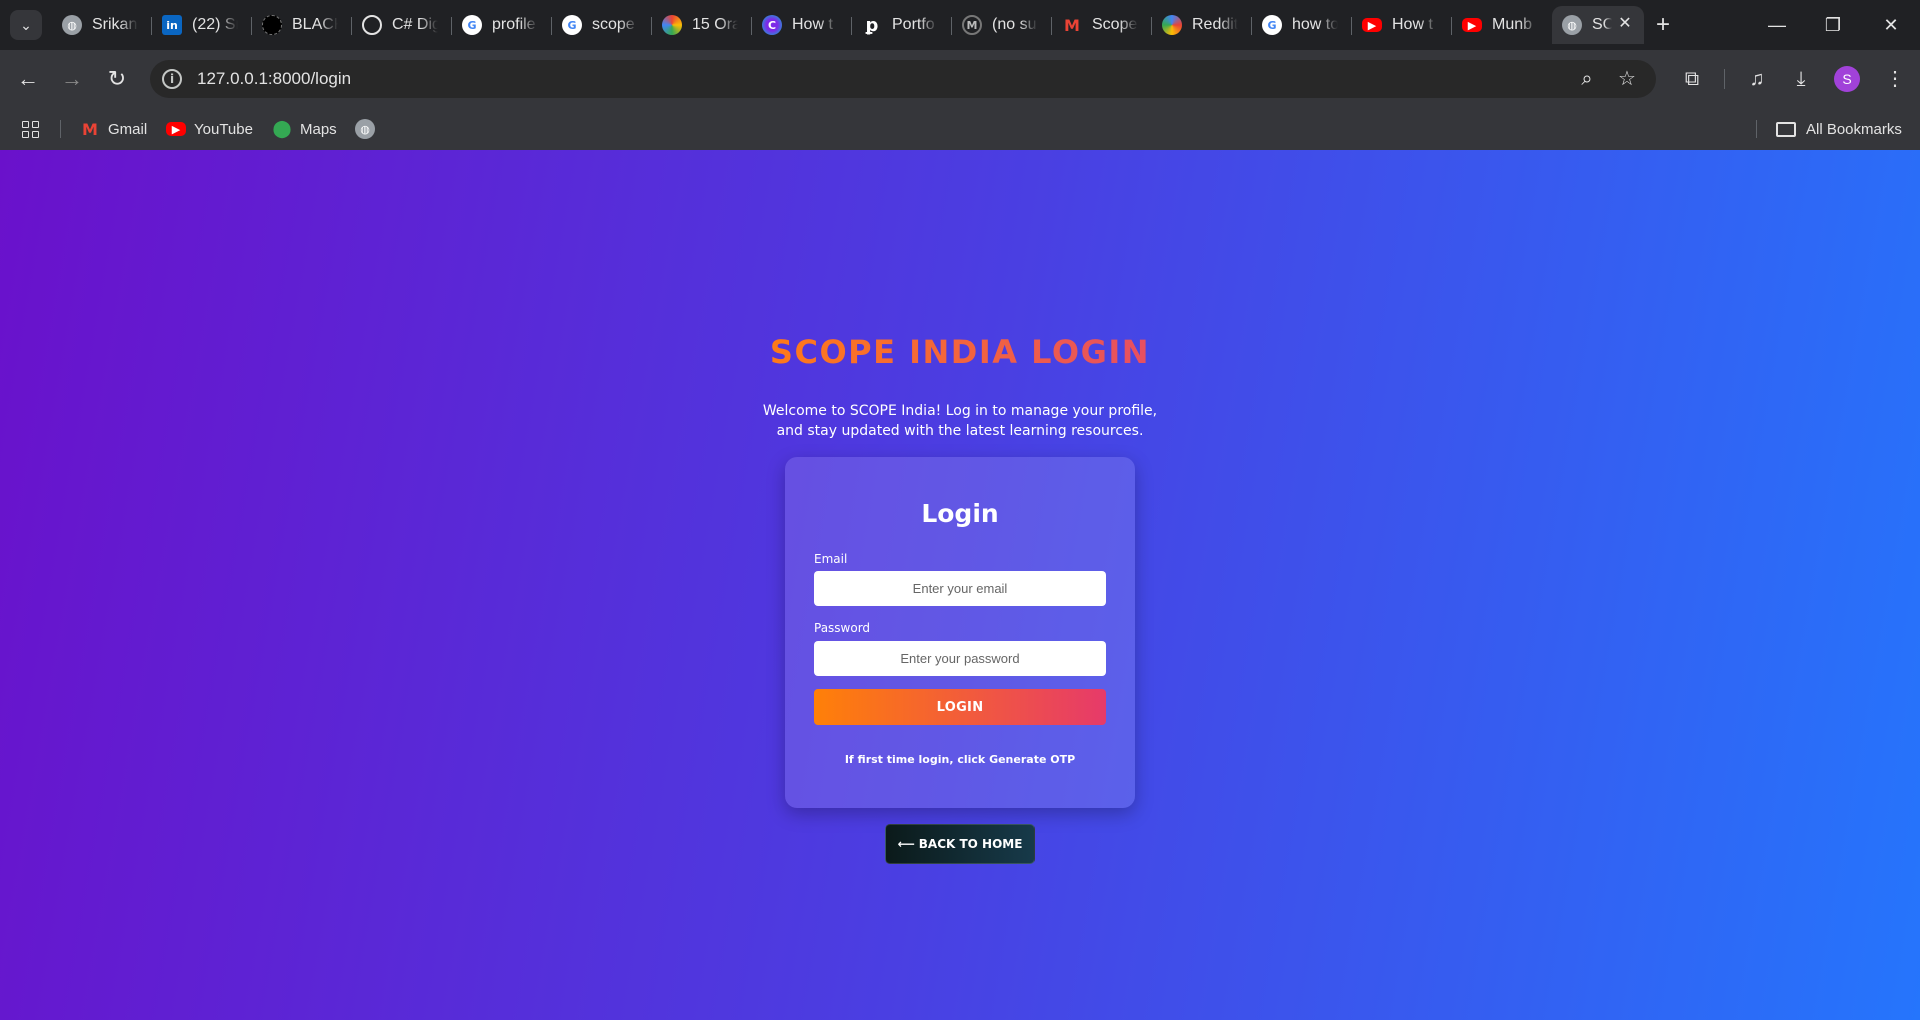  I want to click on login-heading: Login, so click(960, 513).